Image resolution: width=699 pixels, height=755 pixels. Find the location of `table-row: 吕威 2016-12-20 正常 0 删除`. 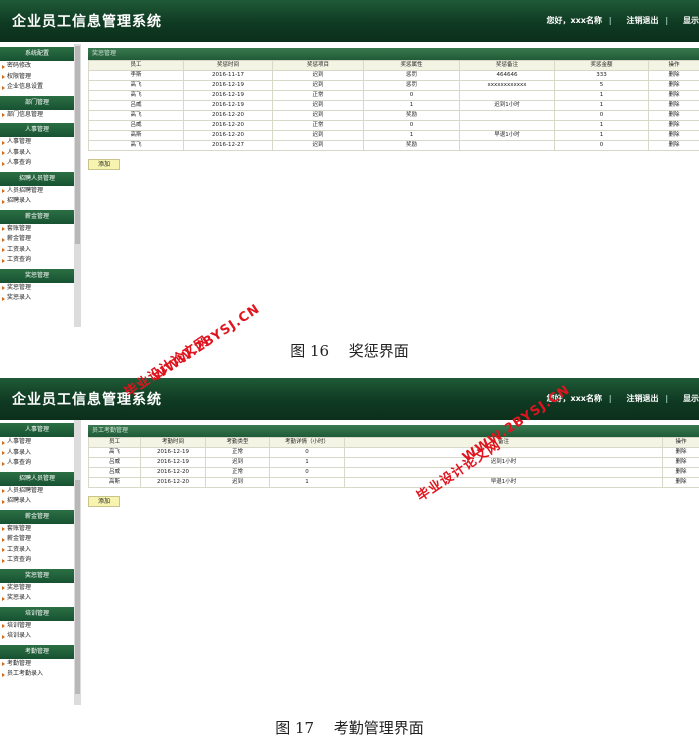

table-row: 吕威 2016-12-20 正常 0 删除 is located at coordinates (393, 472).